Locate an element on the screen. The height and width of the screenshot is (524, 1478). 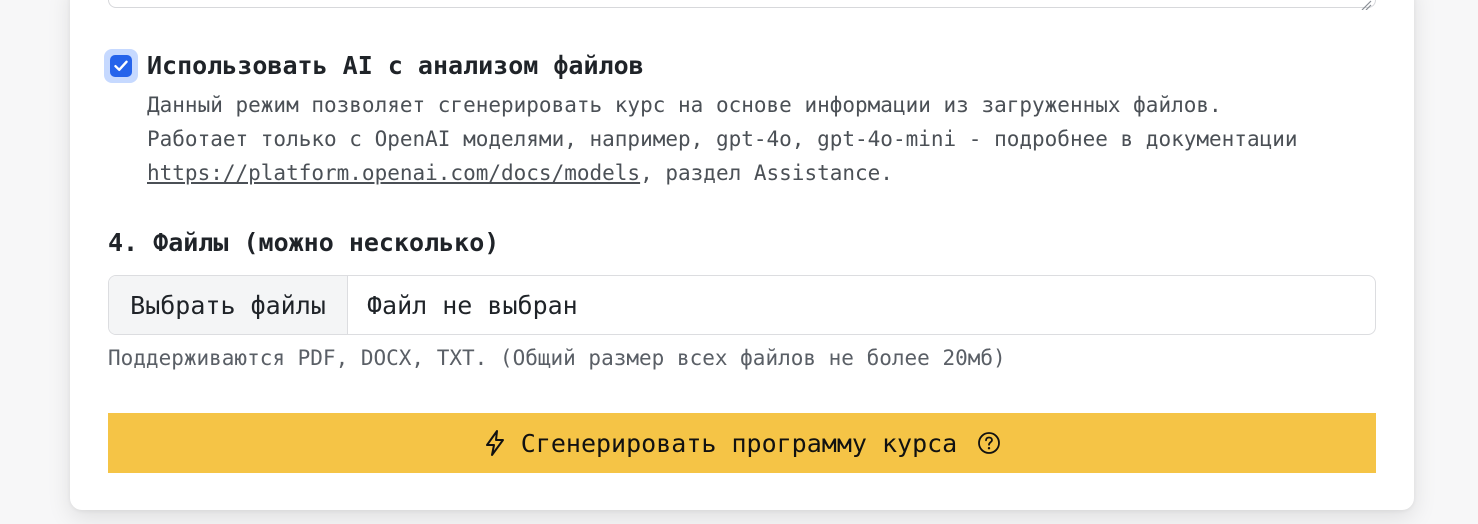
resize-handle-icon is located at coordinates (1365, 5).